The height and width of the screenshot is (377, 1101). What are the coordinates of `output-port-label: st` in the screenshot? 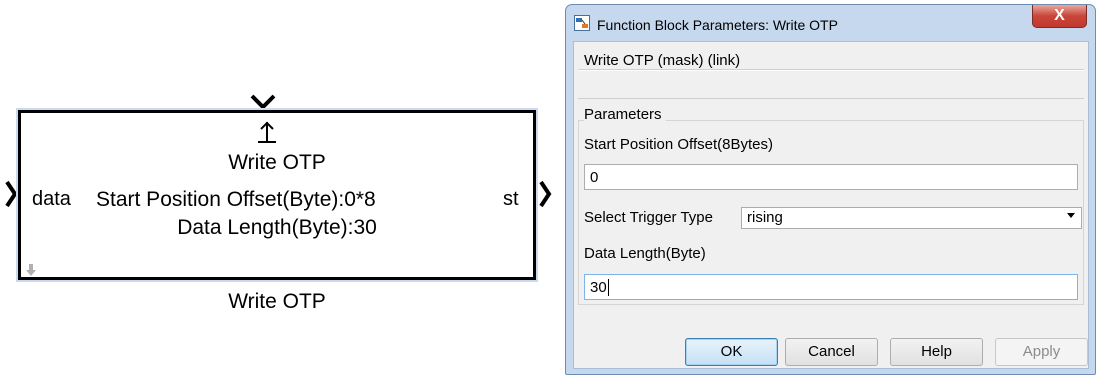 It's located at (511, 199).